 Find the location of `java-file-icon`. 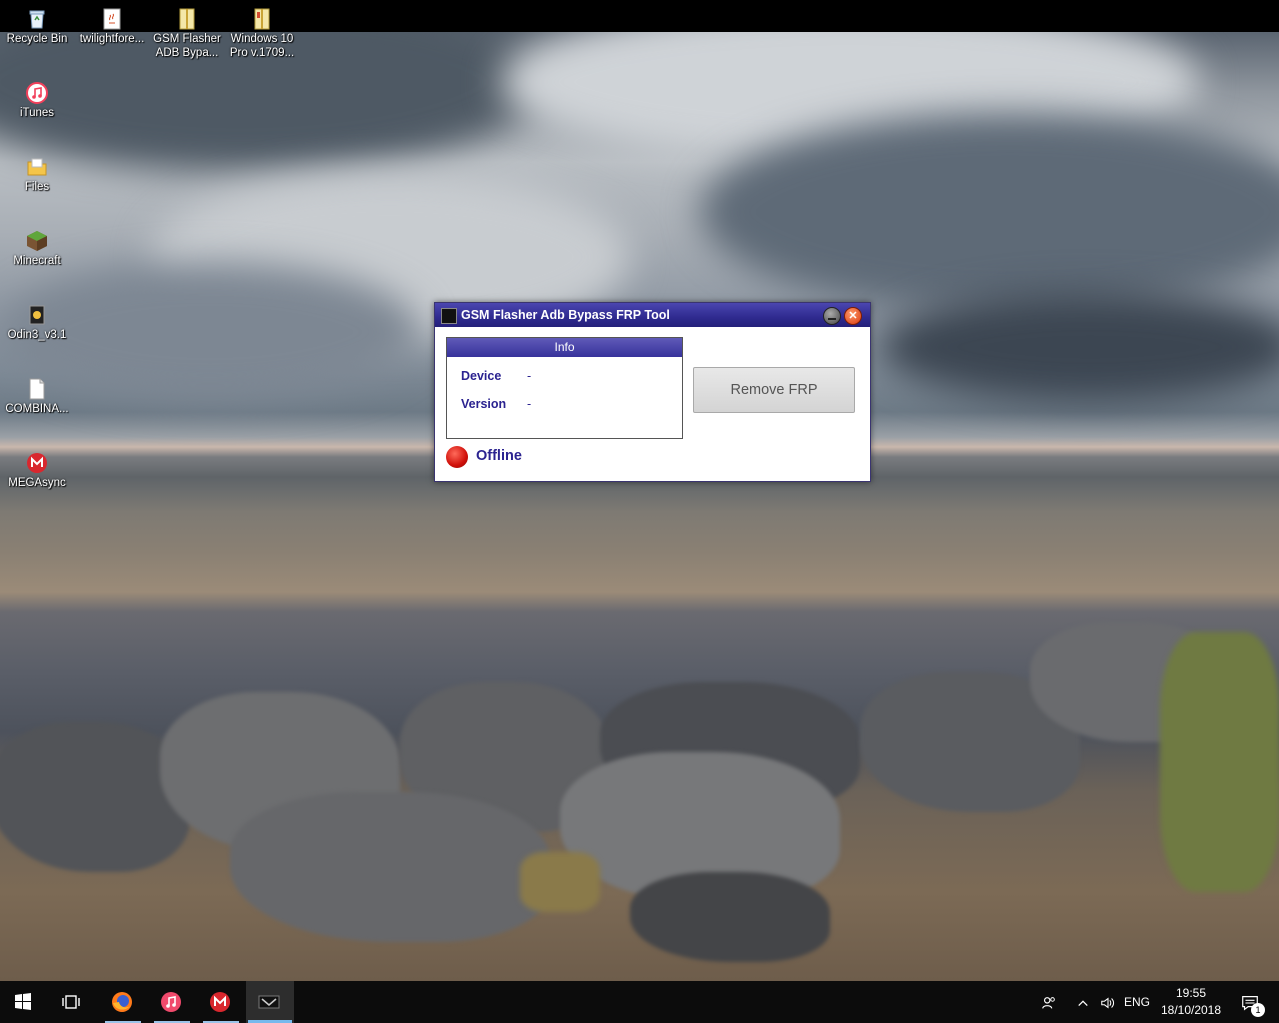

java-file-icon is located at coordinates (112, 19).